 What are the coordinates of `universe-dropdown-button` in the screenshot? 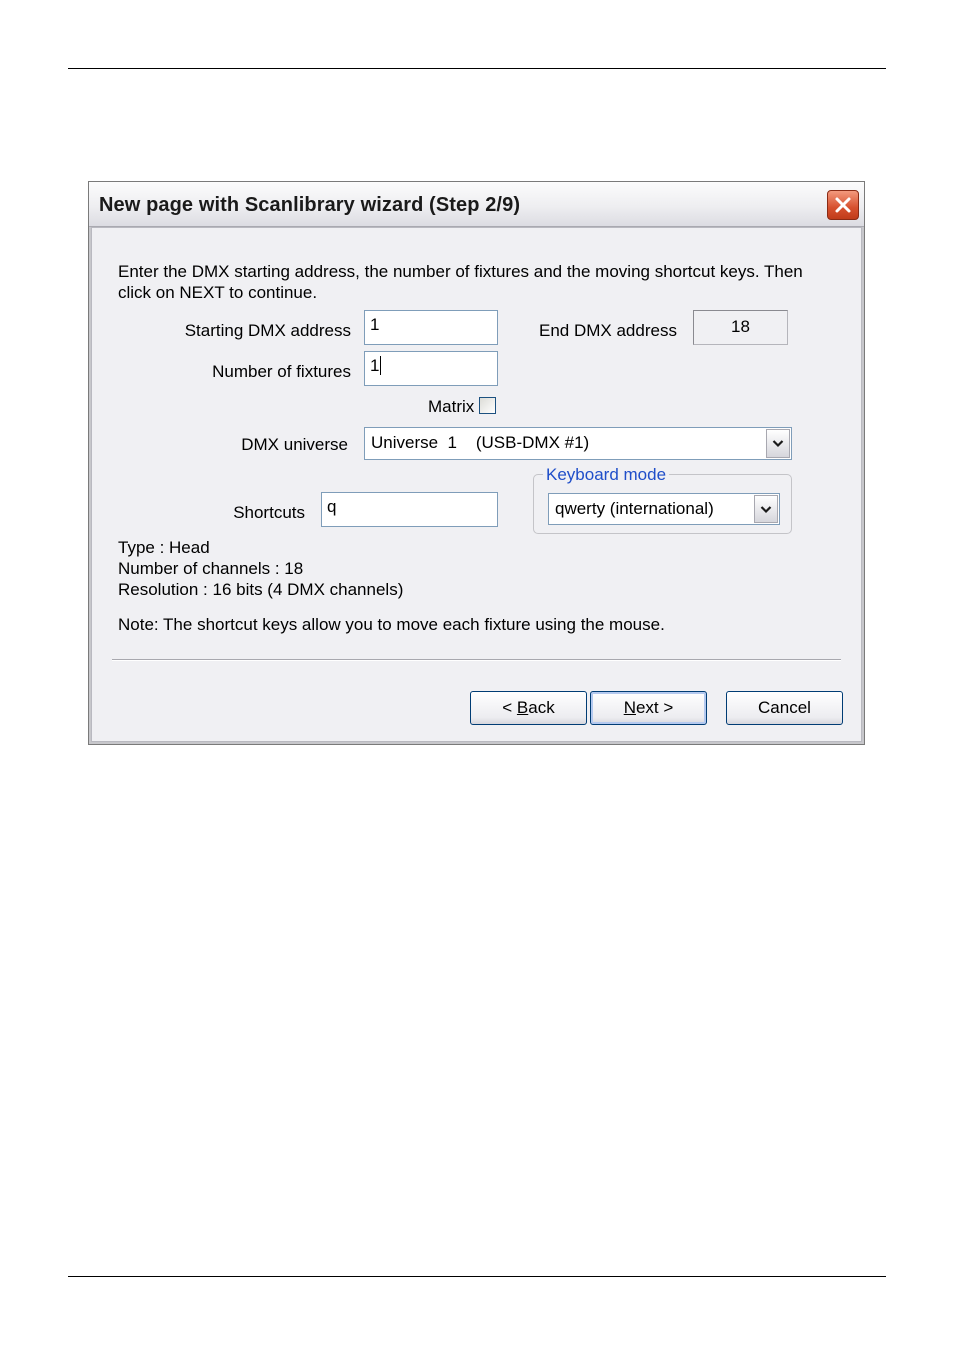 It's located at (778, 443).